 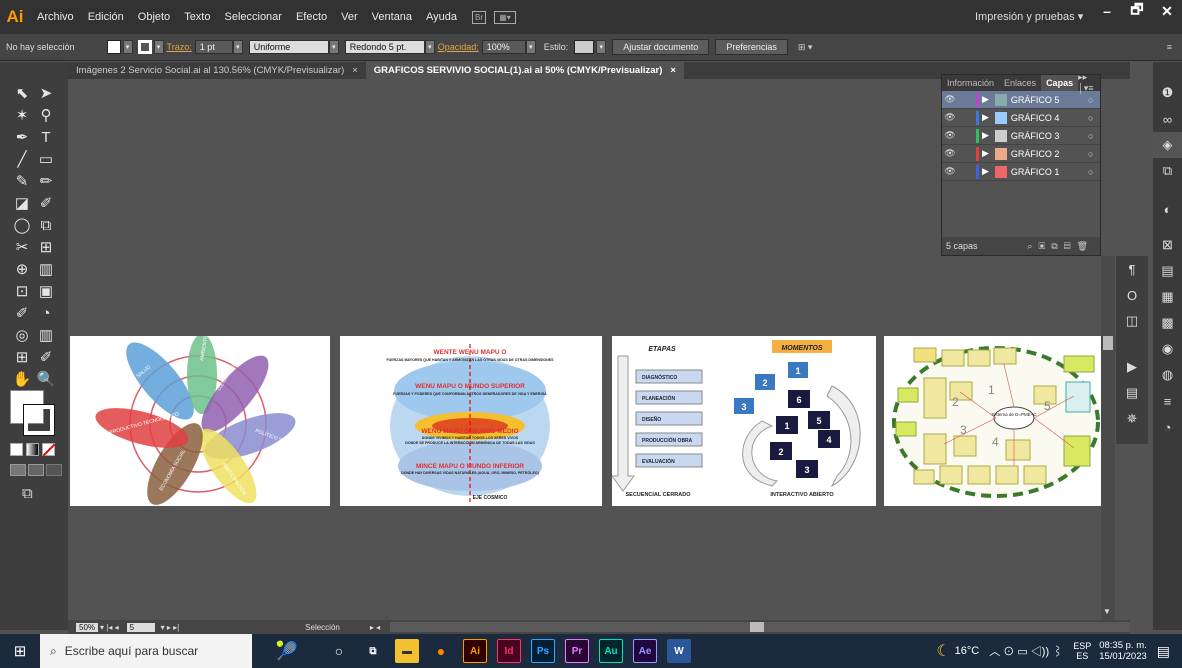 What do you see at coordinates (407, 651) in the screenshot?
I see `file-explorer-icon: ▬` at bounding box center [407, 651].